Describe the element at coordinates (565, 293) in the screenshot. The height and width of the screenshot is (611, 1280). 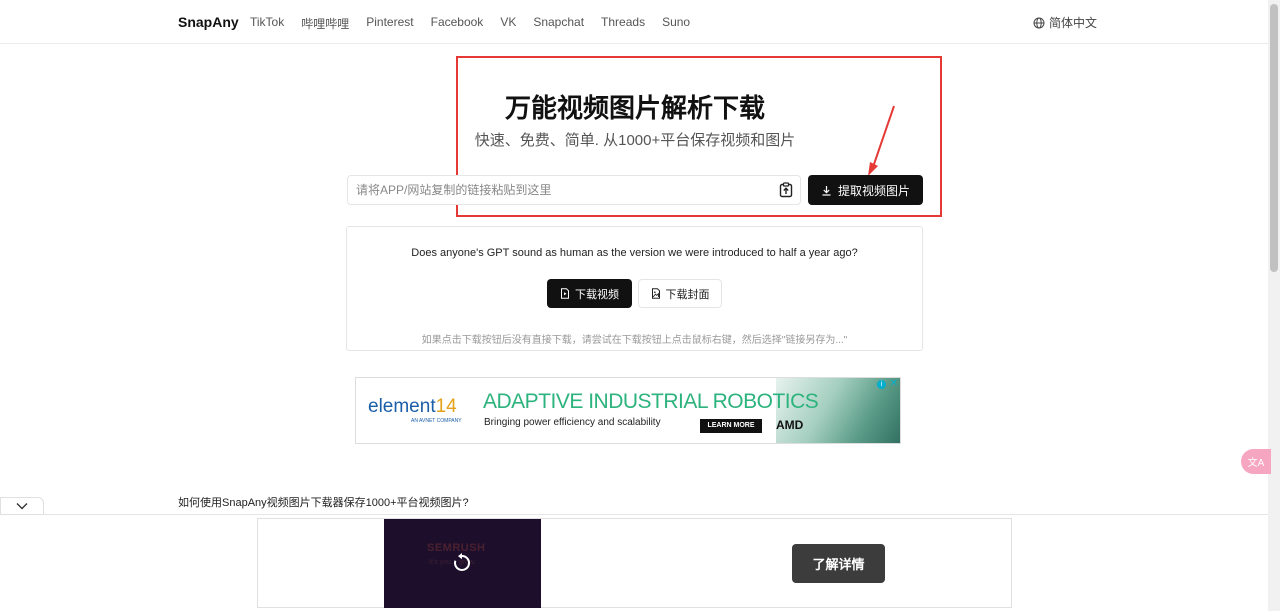
I see `file-video-icon` at that location.